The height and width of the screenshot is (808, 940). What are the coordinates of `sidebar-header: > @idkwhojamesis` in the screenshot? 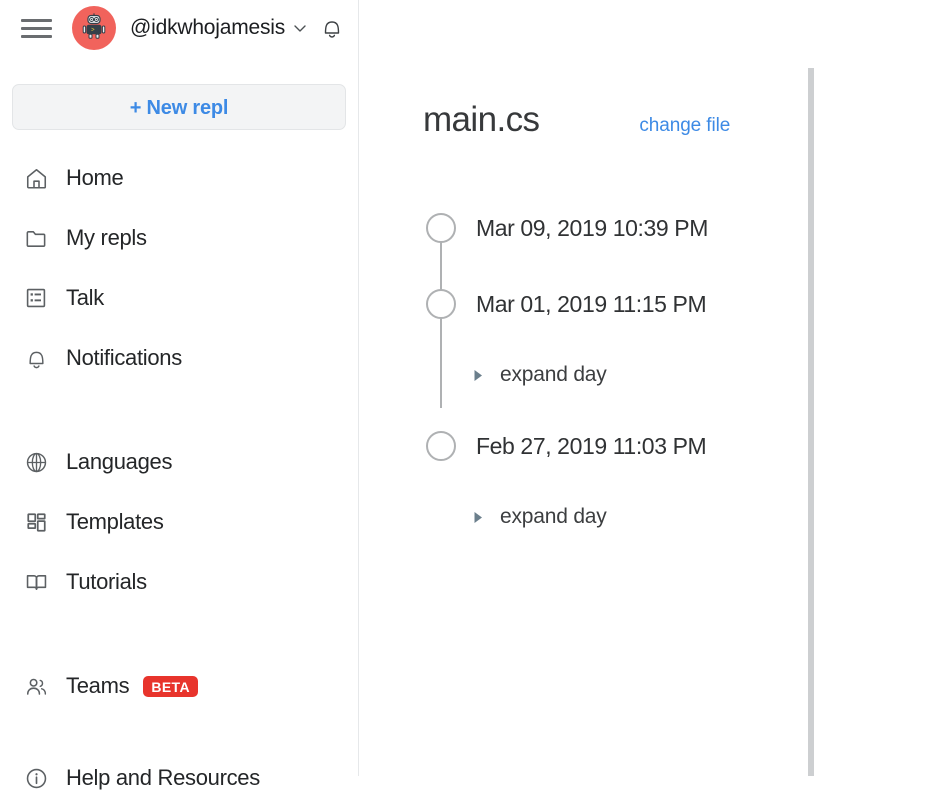 It's located at (179, 28).